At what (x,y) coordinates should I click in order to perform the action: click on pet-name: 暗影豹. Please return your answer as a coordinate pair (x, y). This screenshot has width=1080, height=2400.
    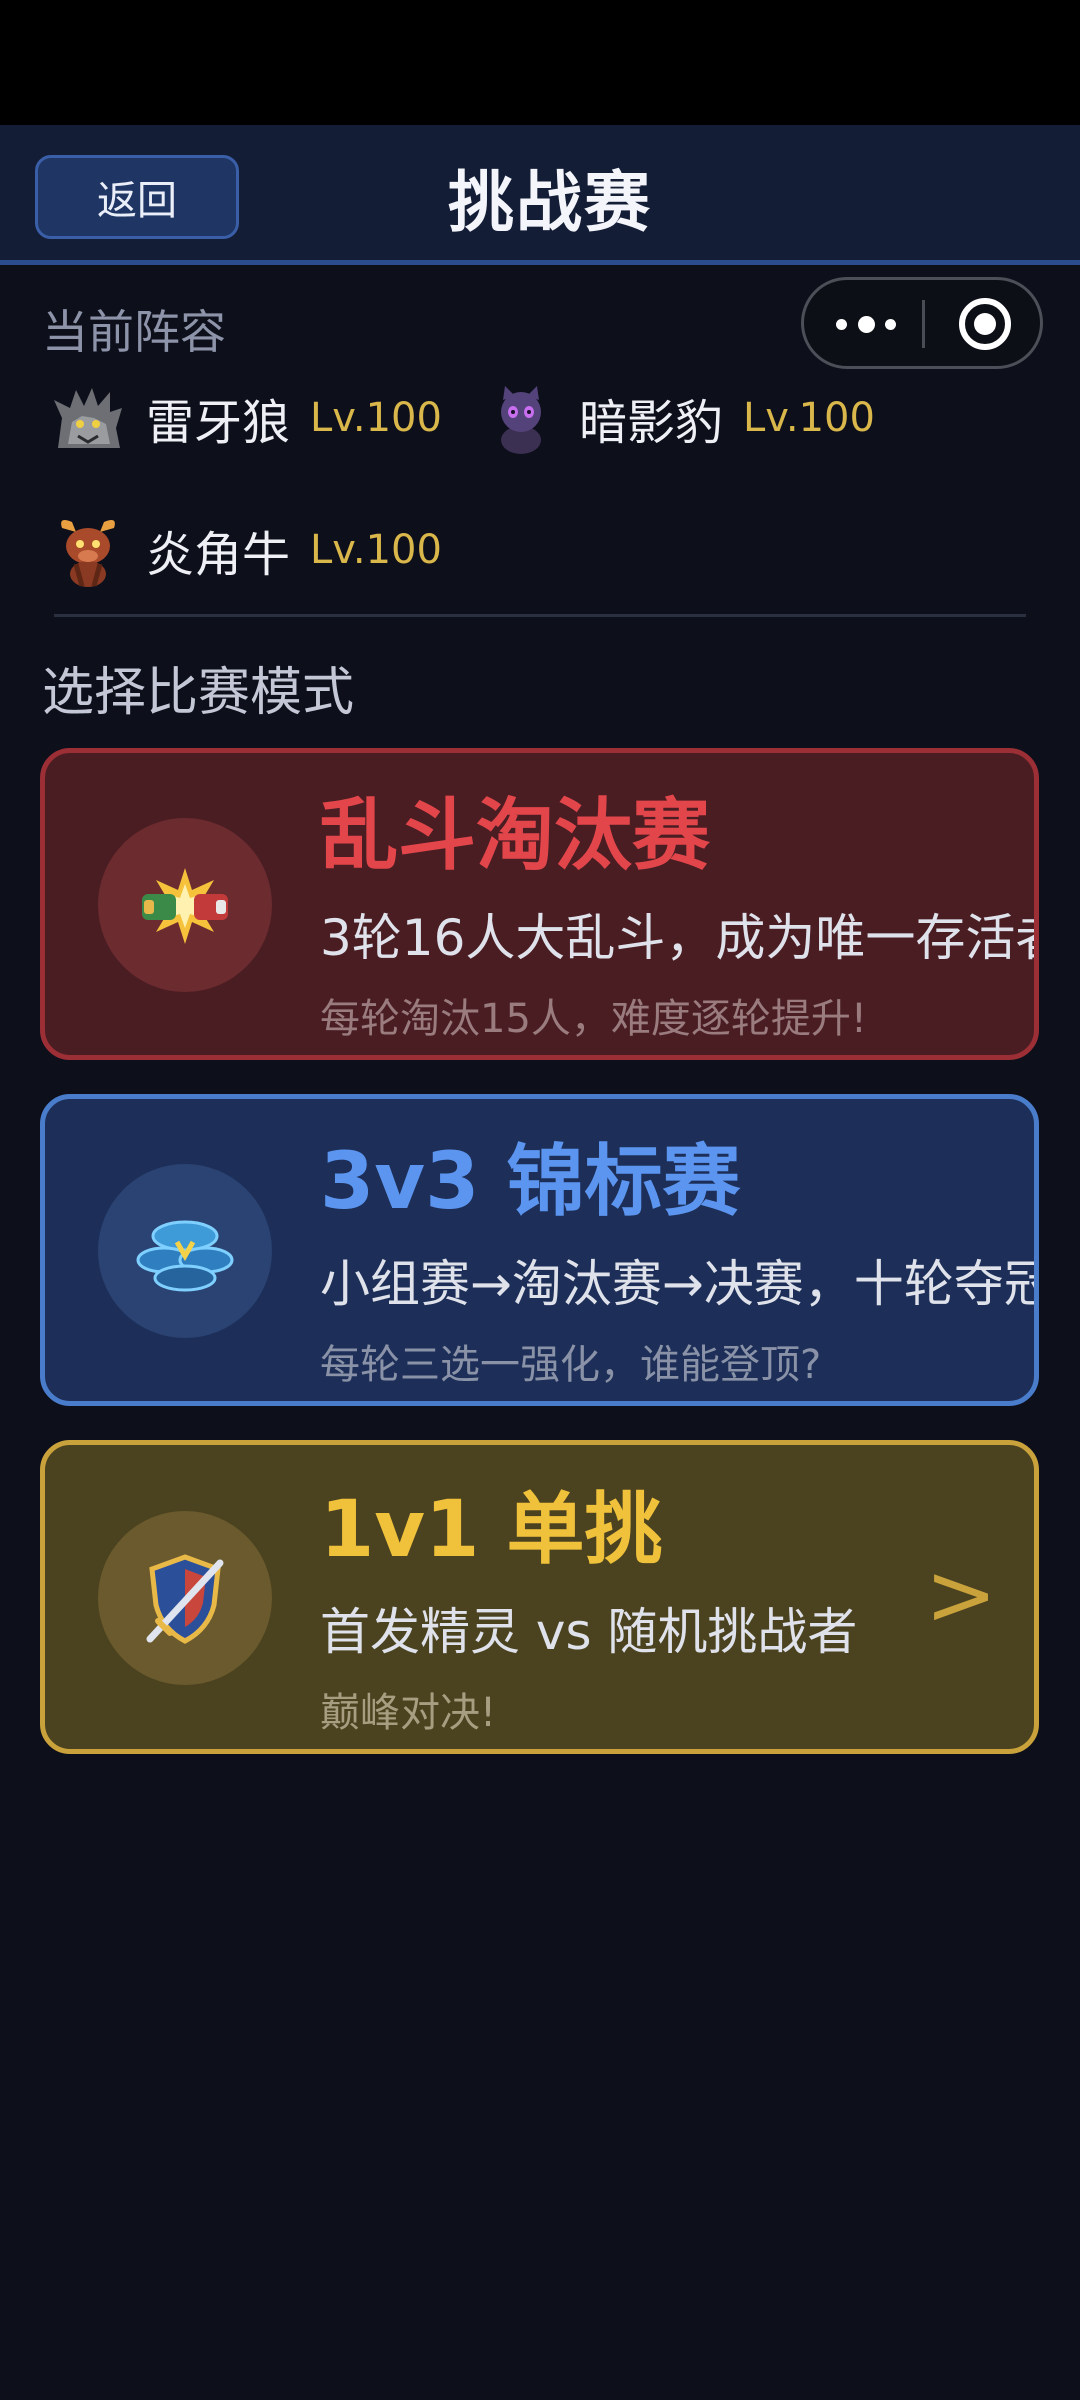
    Looking at the image, I should click on (651, 423).